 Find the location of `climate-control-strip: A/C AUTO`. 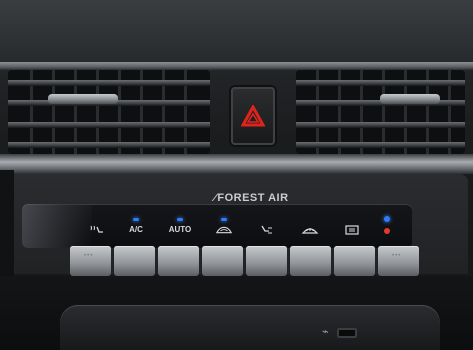

climate-control-strip: A/C AUTO is located at coordinates (217, 226).